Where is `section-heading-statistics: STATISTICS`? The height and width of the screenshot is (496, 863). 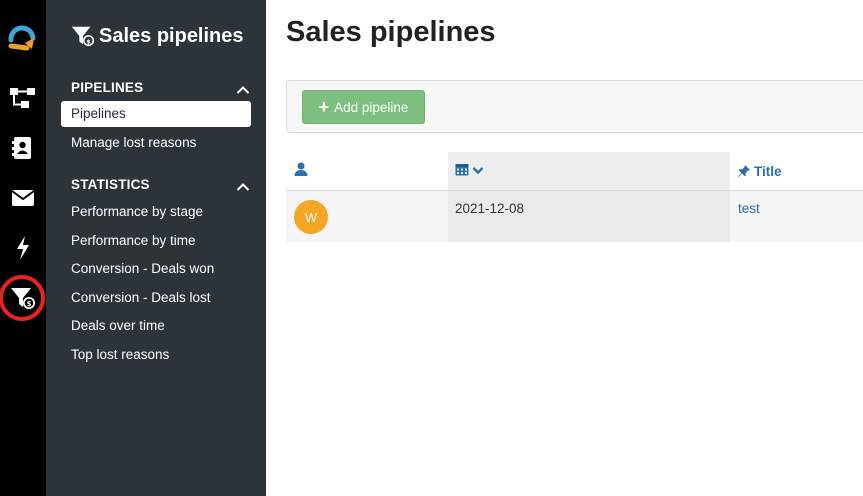
section-heading-statistics: STATISTICS is located at coordinates (110, 184).